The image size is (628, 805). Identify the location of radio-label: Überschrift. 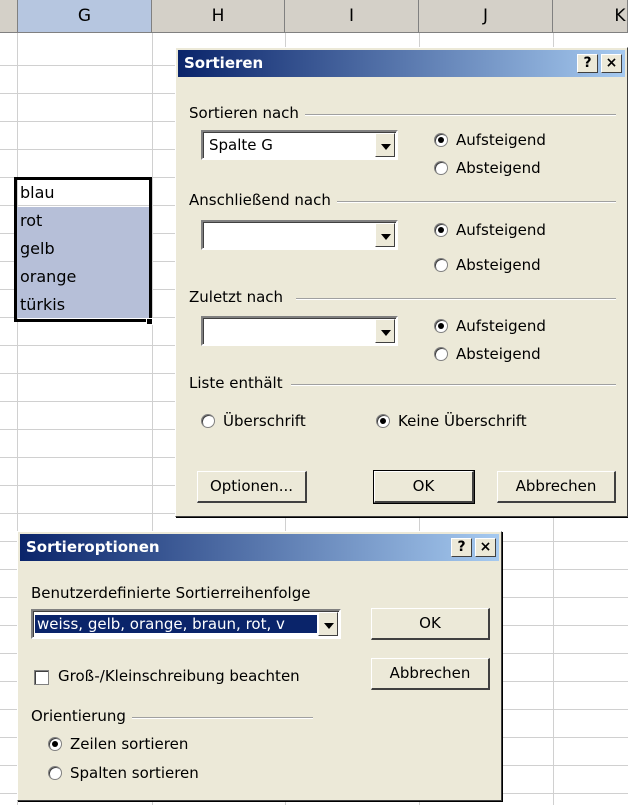
(264, 421).